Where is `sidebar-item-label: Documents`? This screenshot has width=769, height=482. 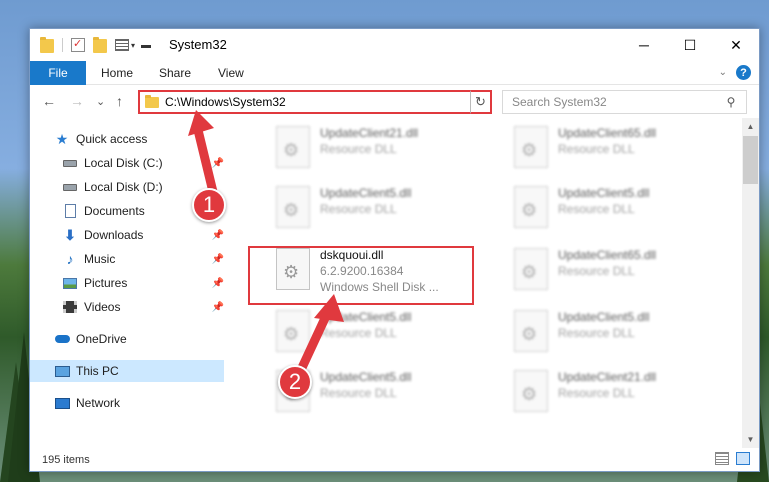 sidebar-item-label: Documents is located at coordinates (114, 211).